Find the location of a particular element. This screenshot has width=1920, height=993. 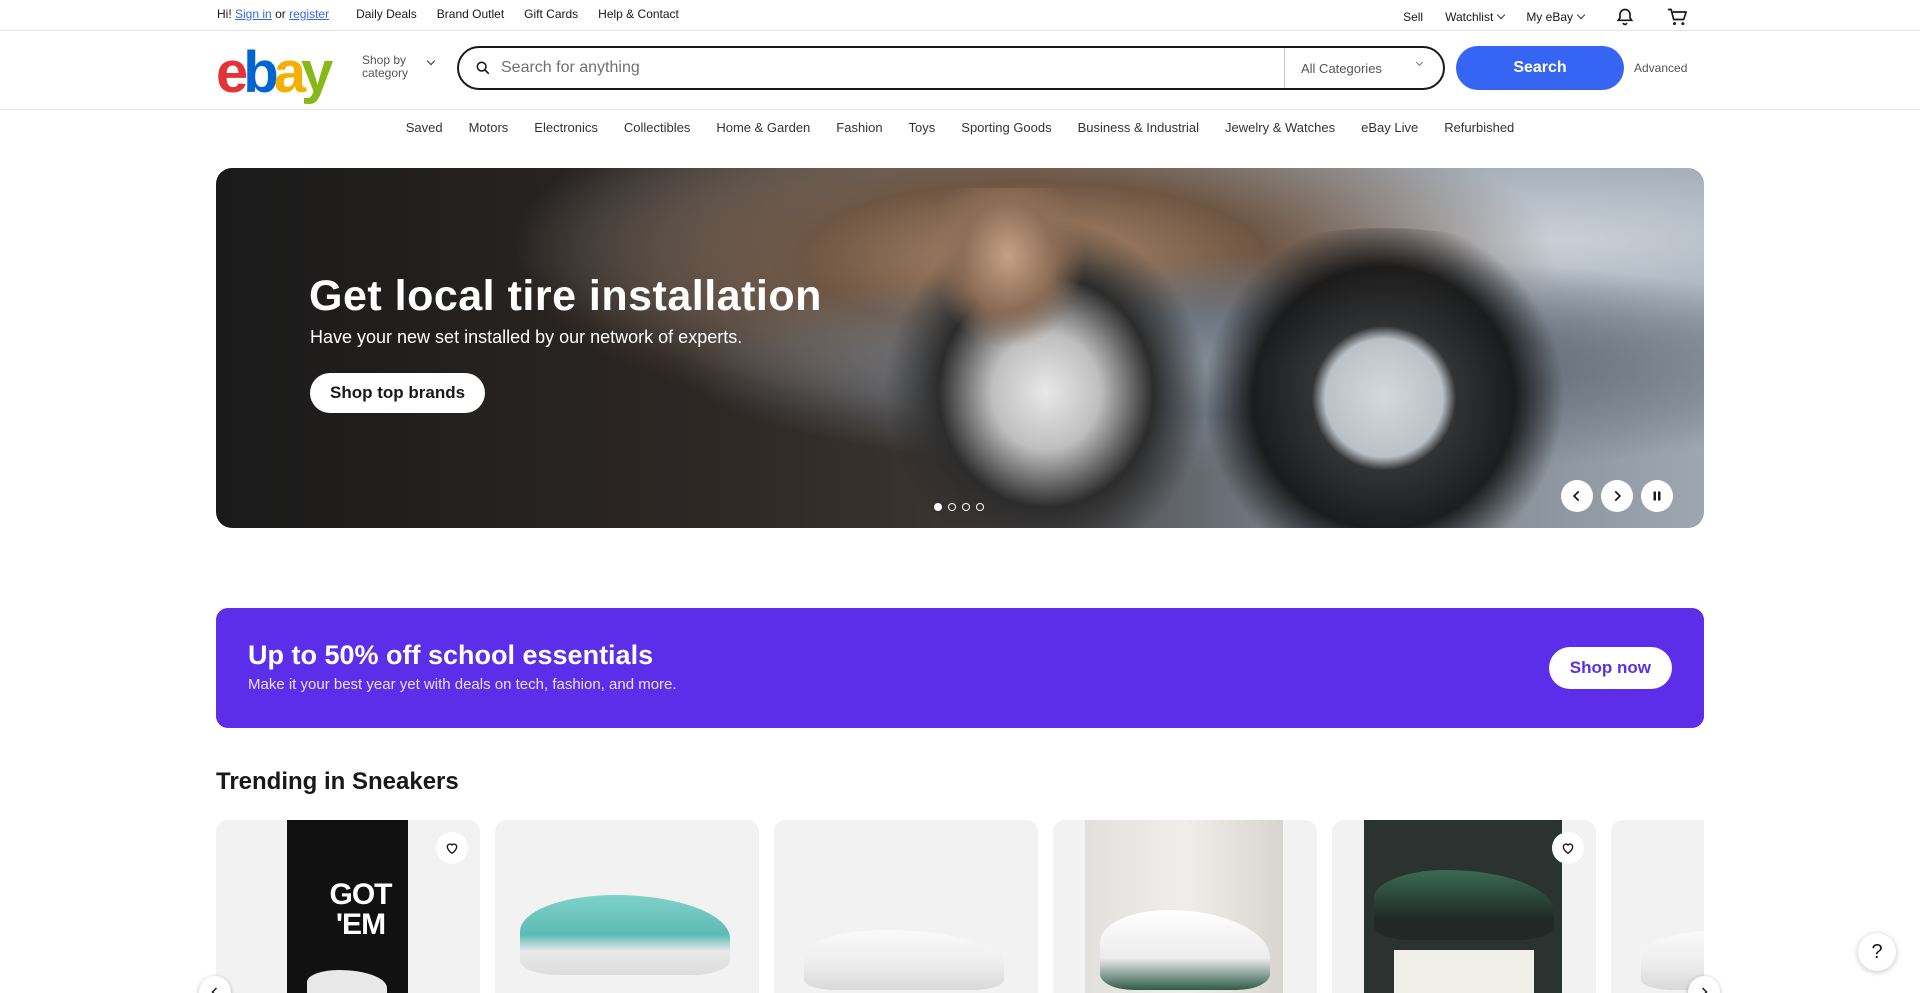

promo-title: Up to 50% off school essentials is located at coordinates (451, 655).